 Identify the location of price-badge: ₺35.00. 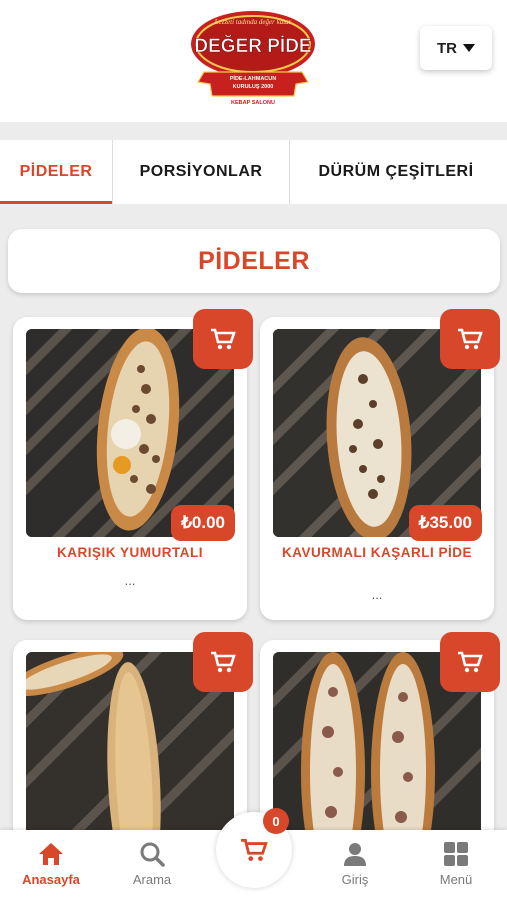
(445, 523).